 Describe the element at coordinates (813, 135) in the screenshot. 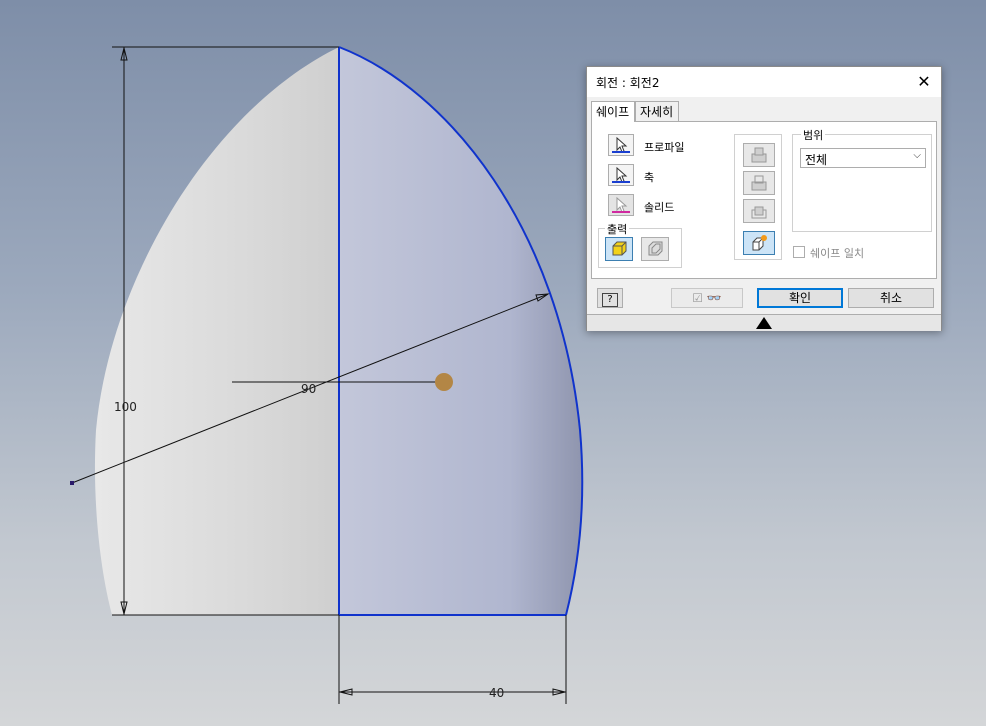

I see `extents-label: 범위` at that location.